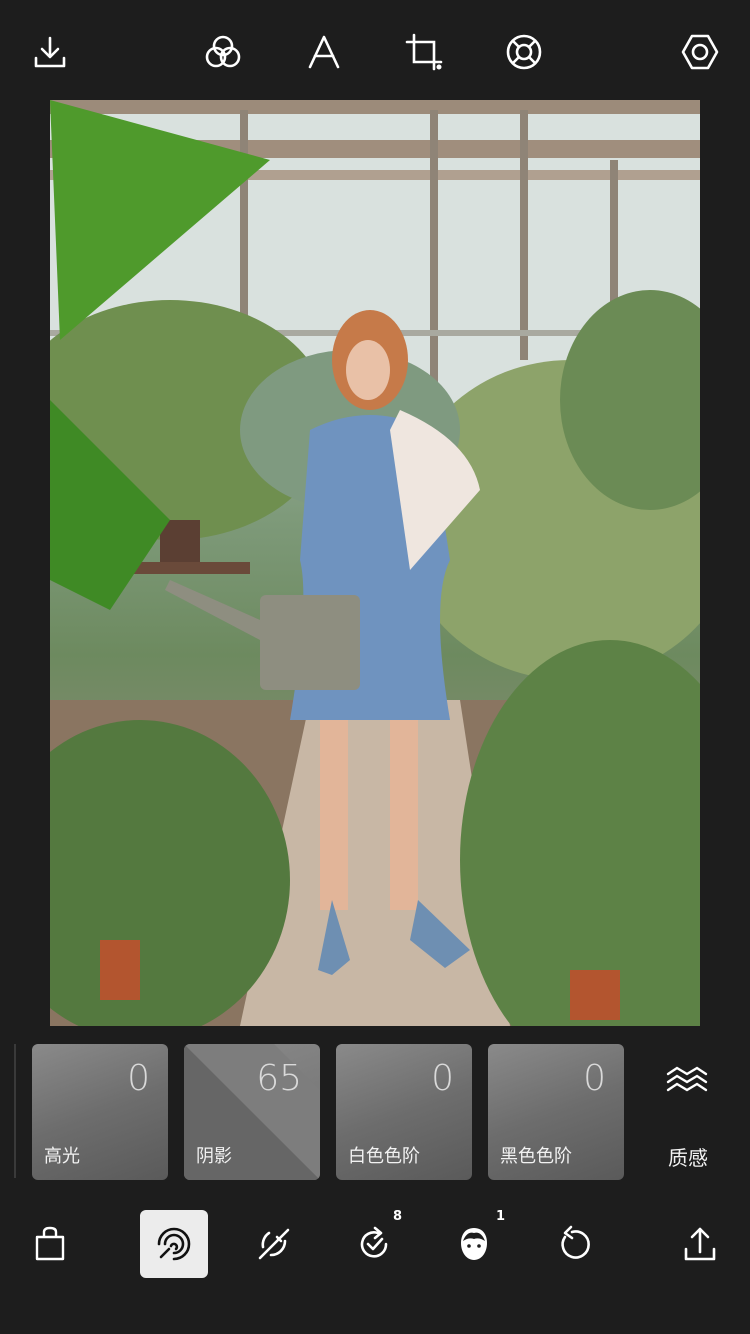  What do you see at coordinates (62, 1156) in the screenshot?
I see `highlights-label: 高光` at bounding box center [62, 1156].